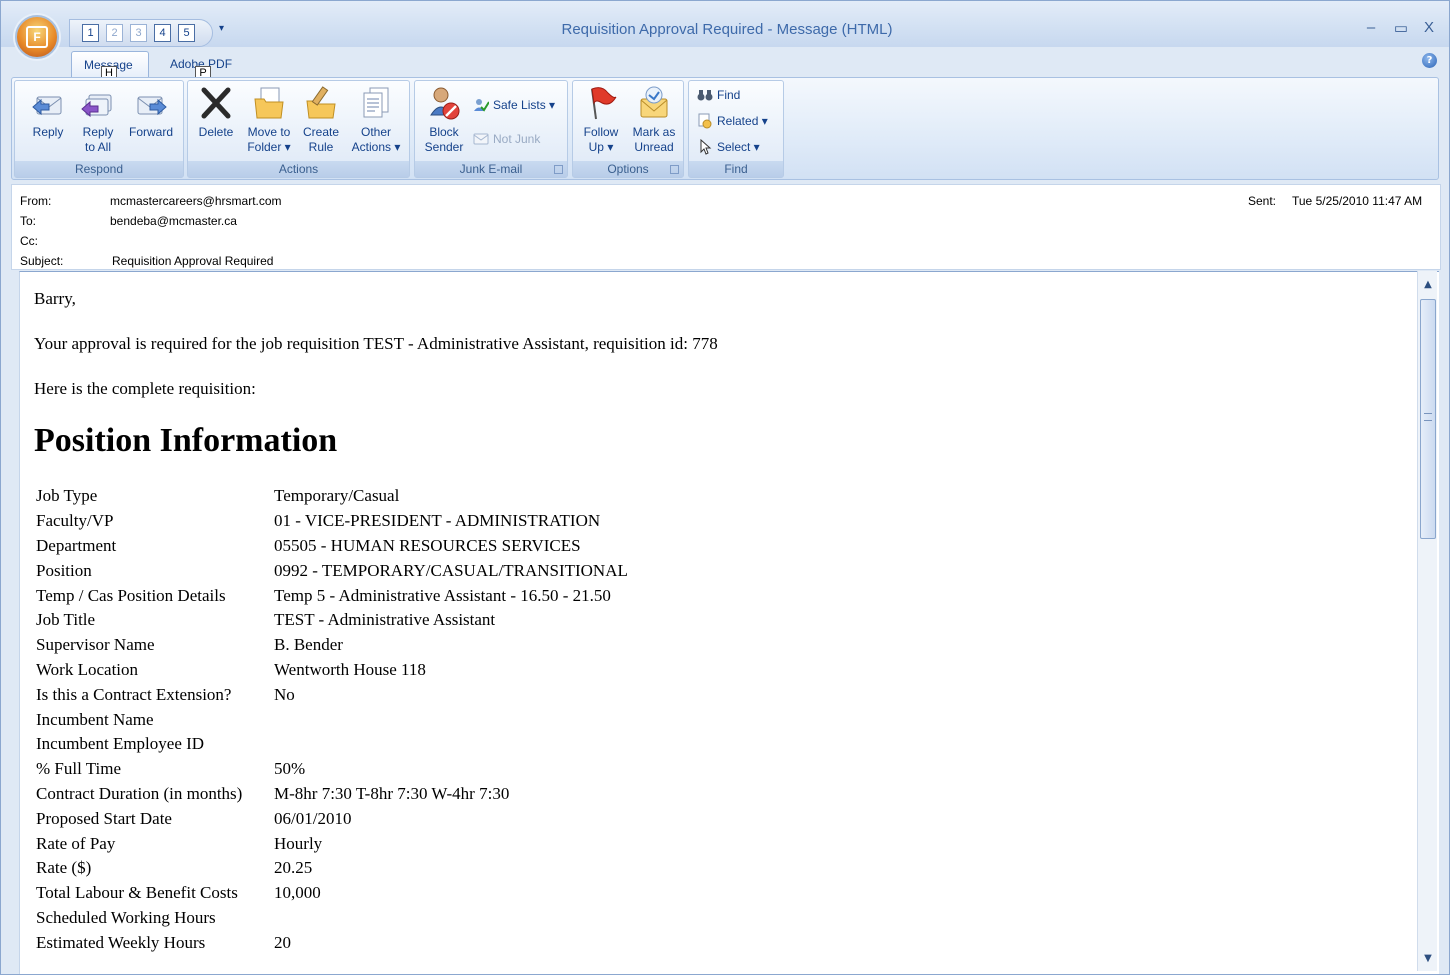 Image resolution: width=1450 pixels, height=975 pixels. I want to click on subject-value: Requisition Approval Required, so click(193, 261).